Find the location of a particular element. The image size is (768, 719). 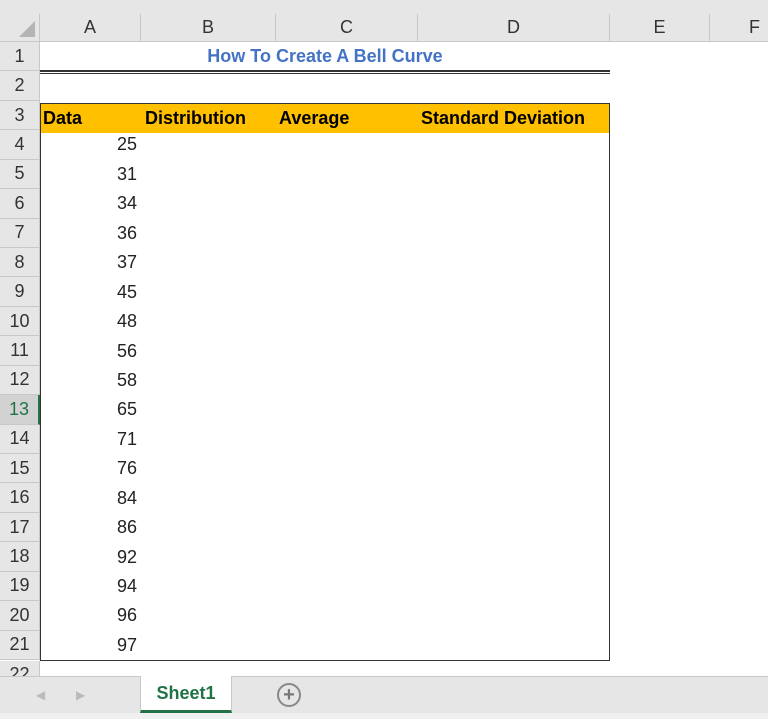

data-cell-A9: 45 is located at coordinates (90, 291).